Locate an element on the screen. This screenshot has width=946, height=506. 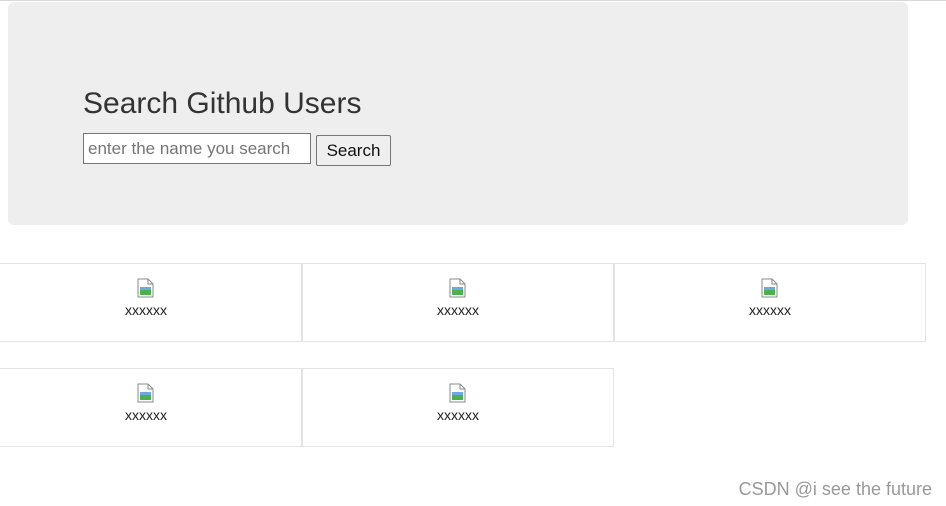
page-title: Search Github Users is located at coordinates (222, 103).